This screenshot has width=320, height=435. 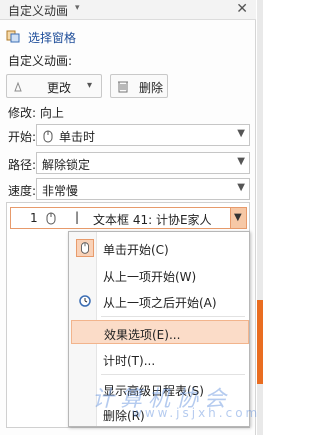 I want to click on watermark-url: www.jsjxh.com, so click(x=196, y=413).